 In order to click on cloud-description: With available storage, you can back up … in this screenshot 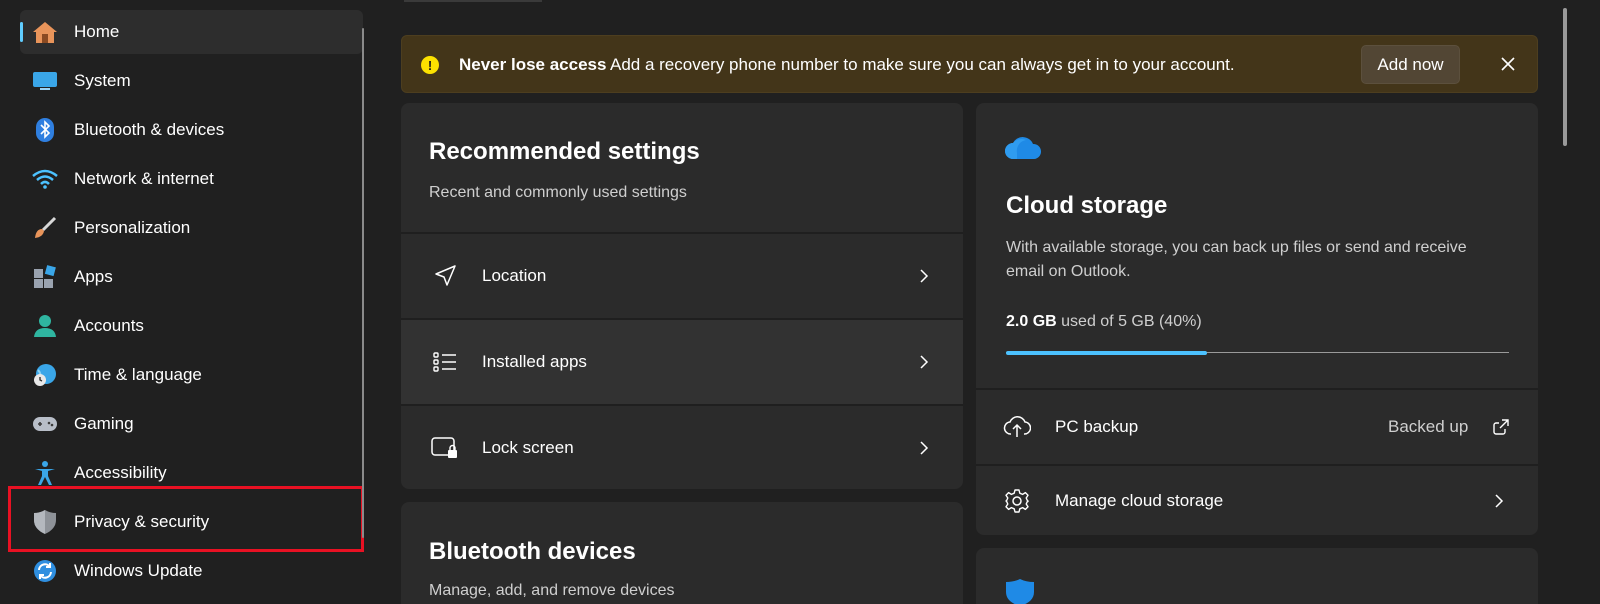, I will do `click(1236, 247)`.